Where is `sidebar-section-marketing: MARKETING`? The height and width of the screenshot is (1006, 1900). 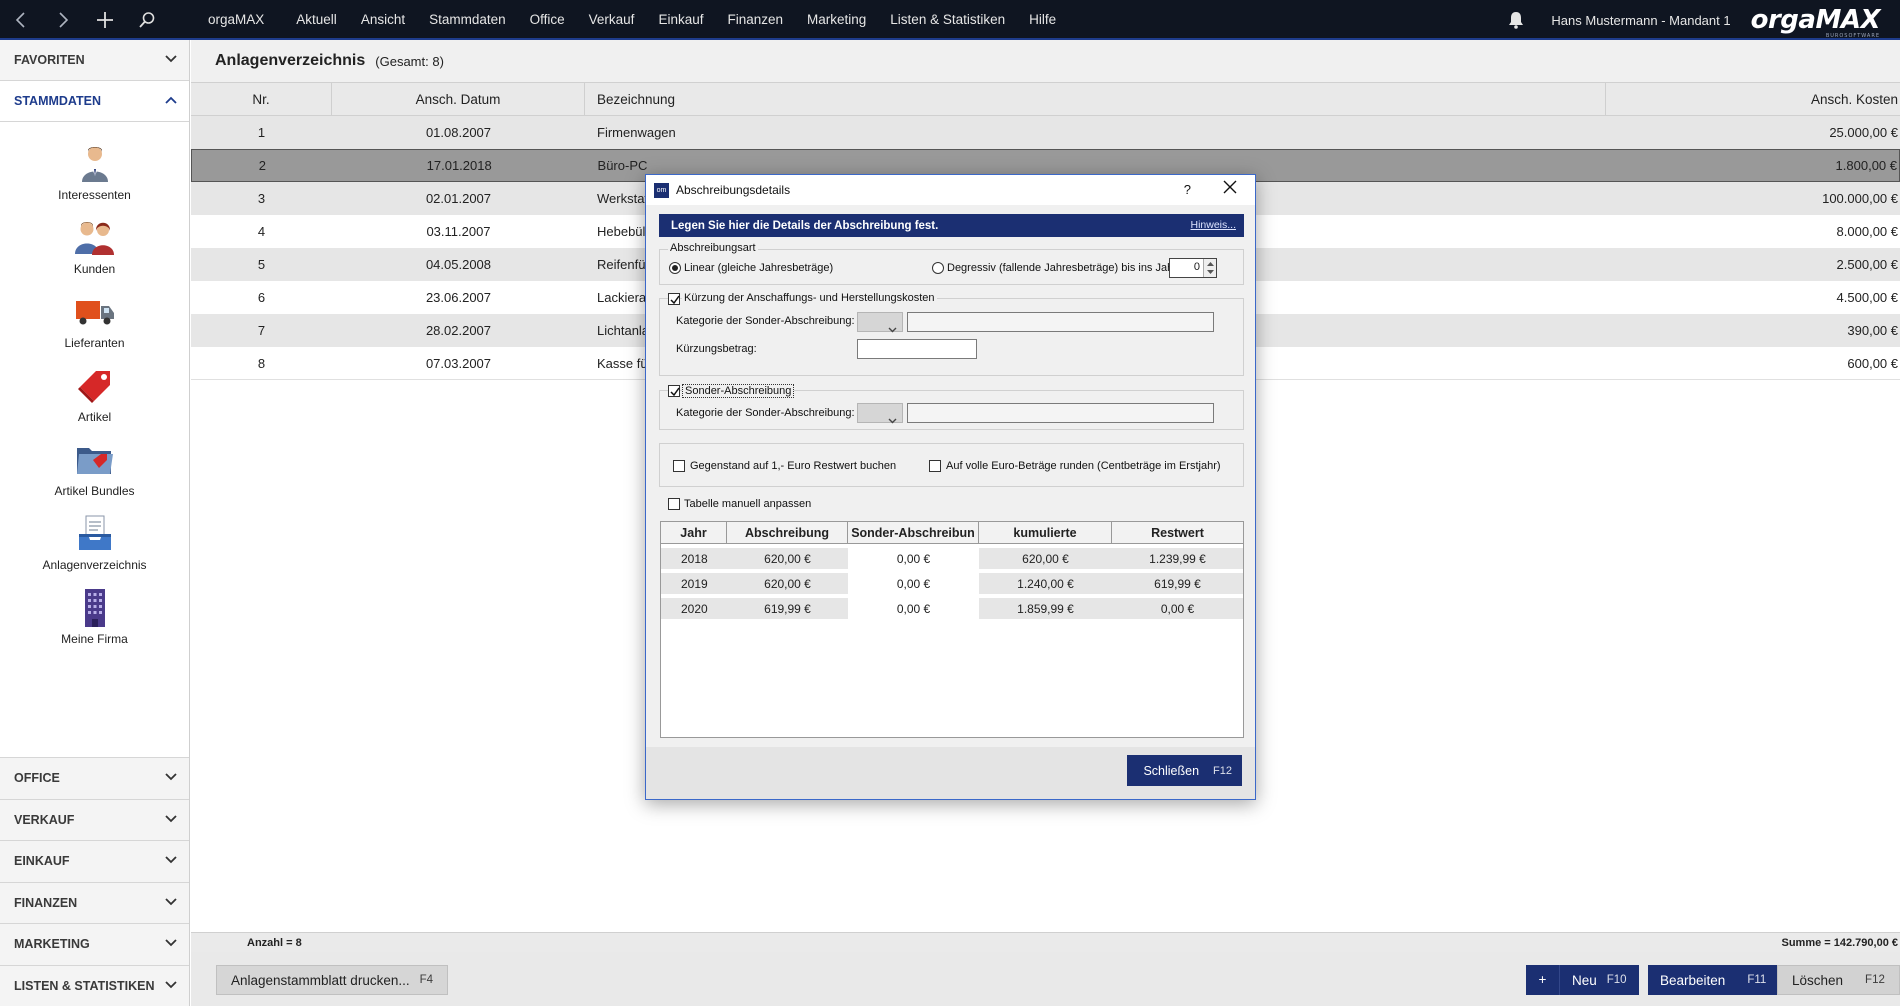 sidebar-section-marketing: MARKETING is located at coordinates (94, 944).